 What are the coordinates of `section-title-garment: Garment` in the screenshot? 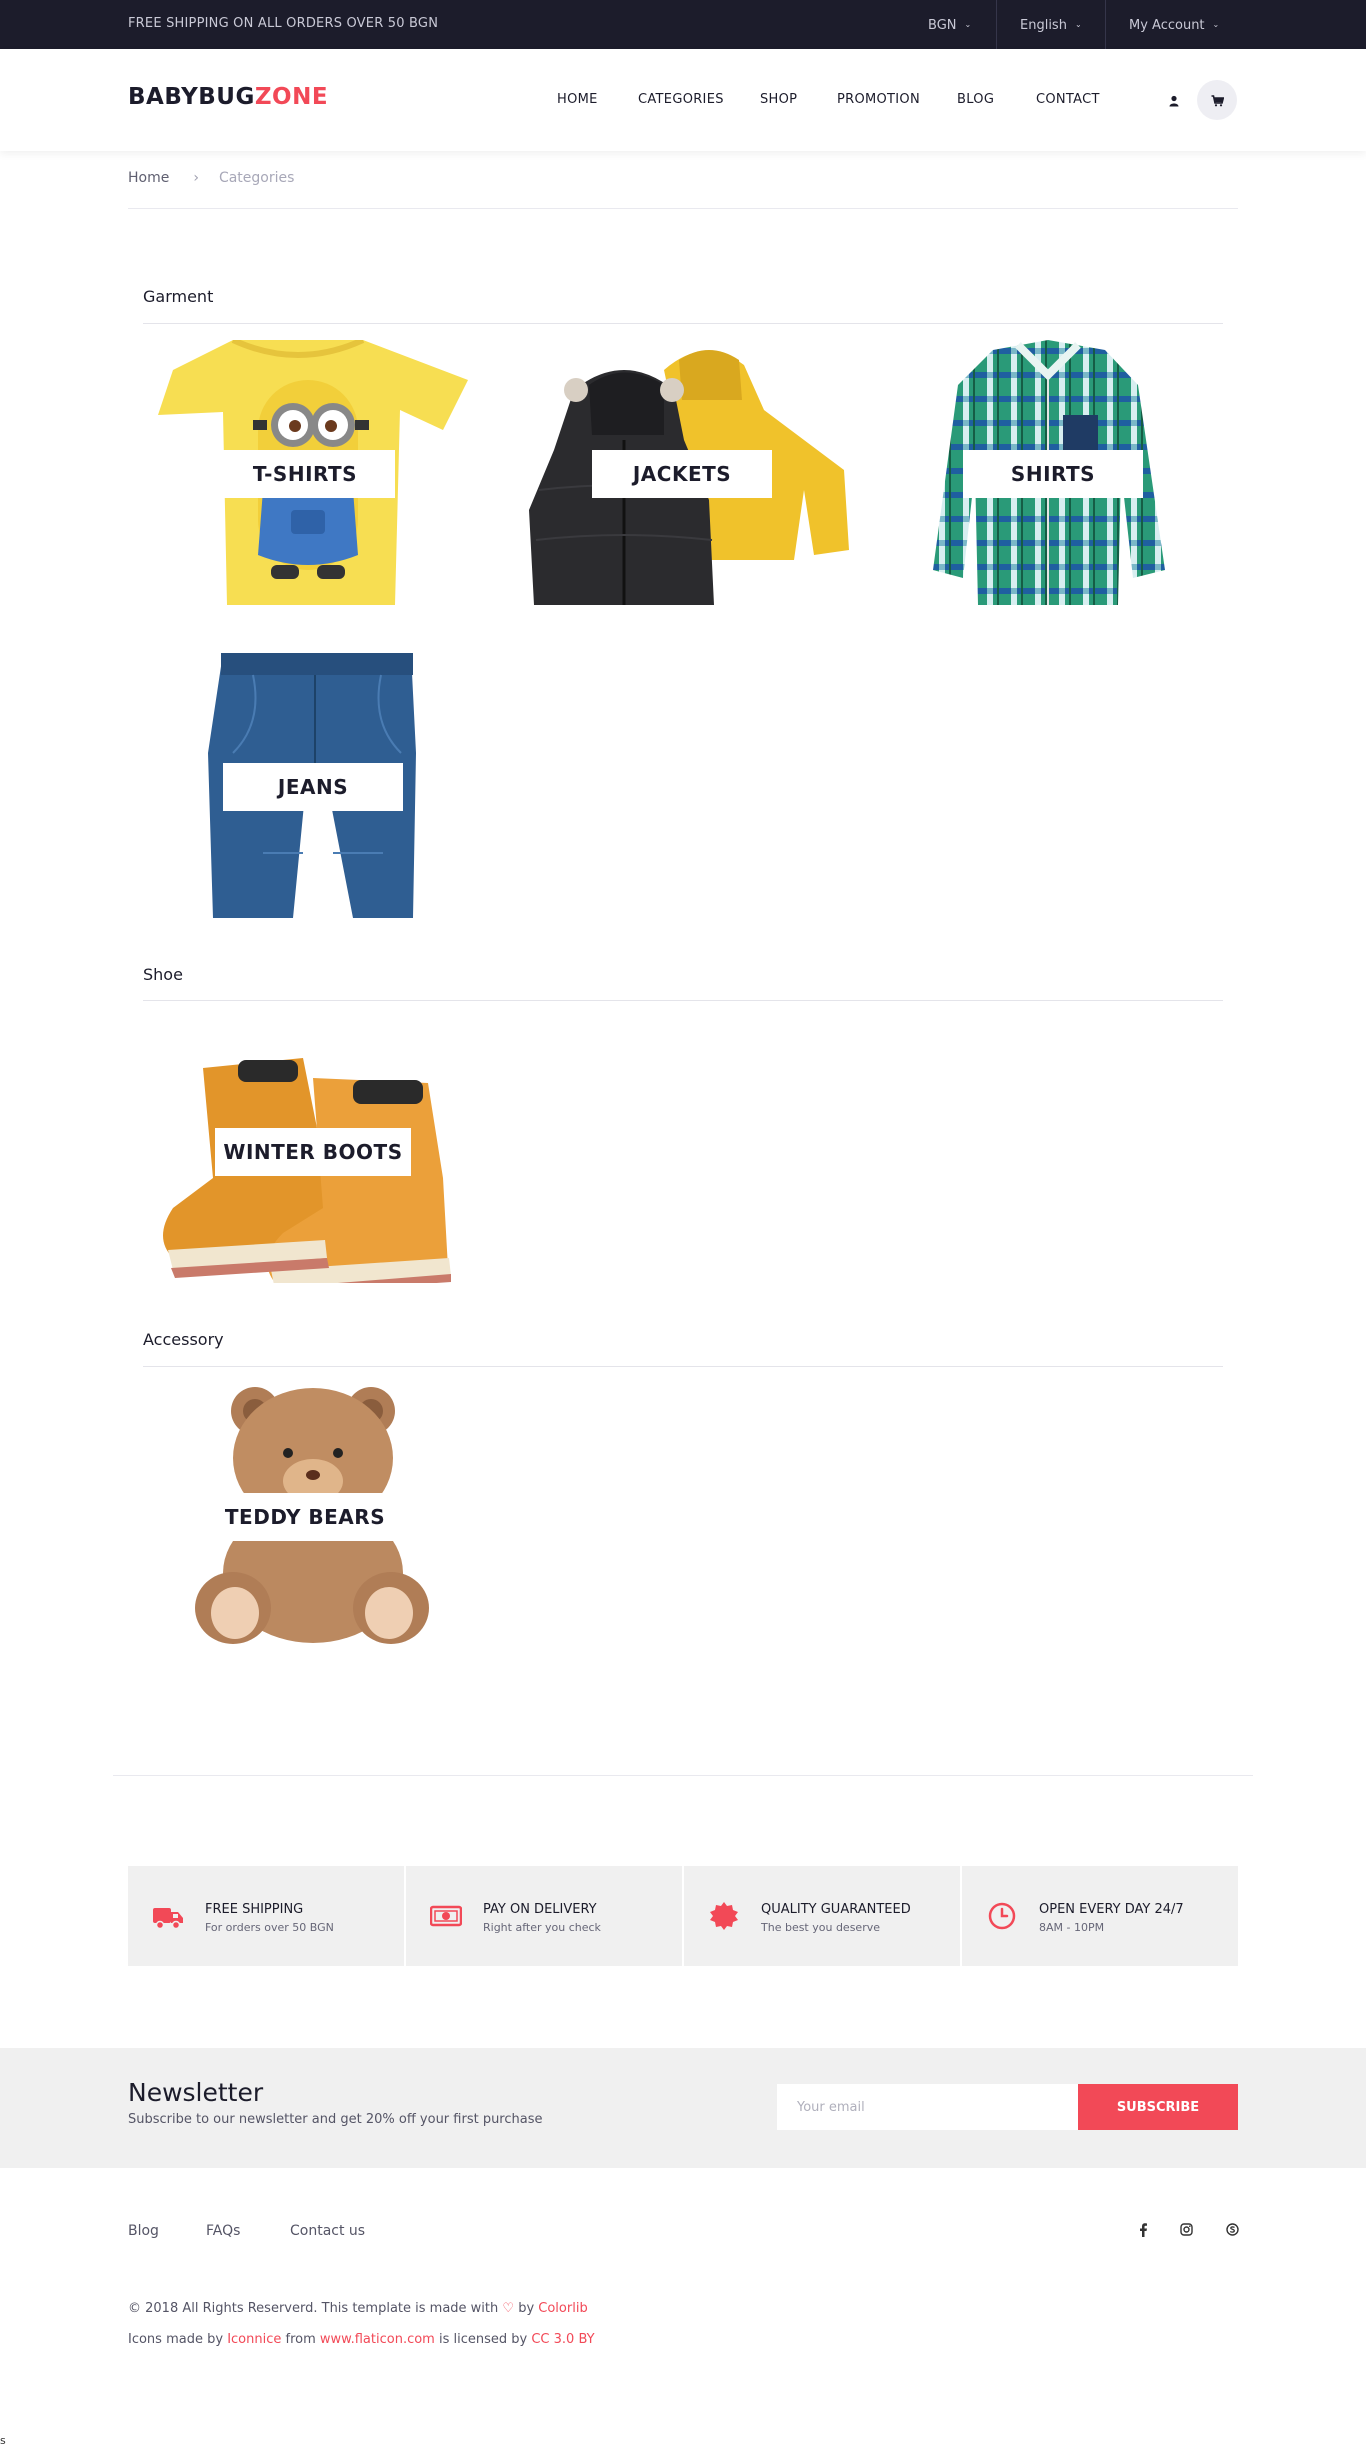 It's located at (178, 296).